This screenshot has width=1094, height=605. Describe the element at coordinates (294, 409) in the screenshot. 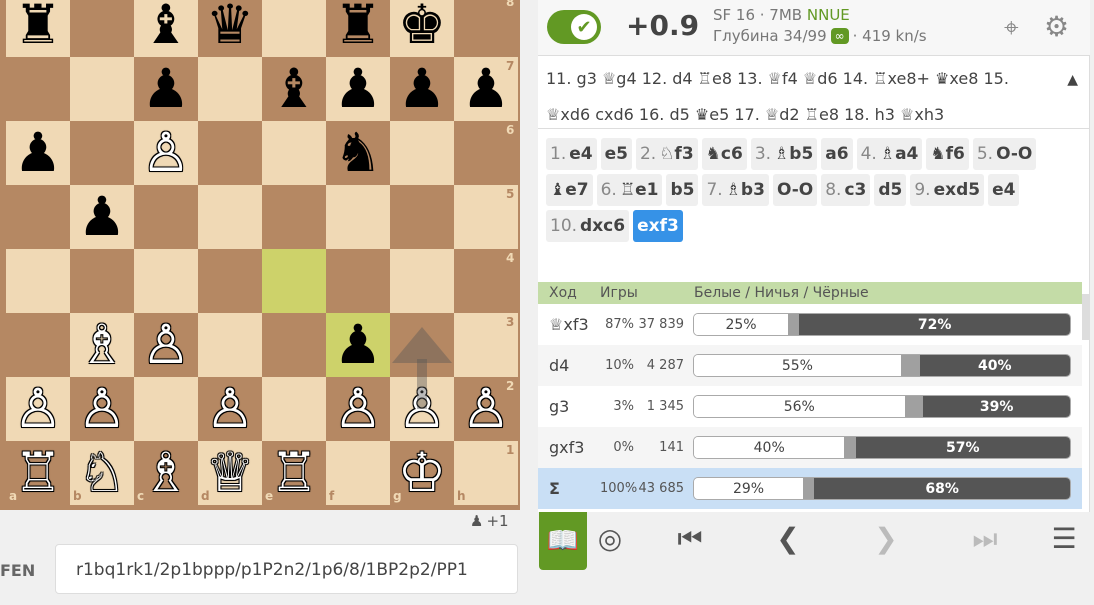

I see `square-e2` at that location.